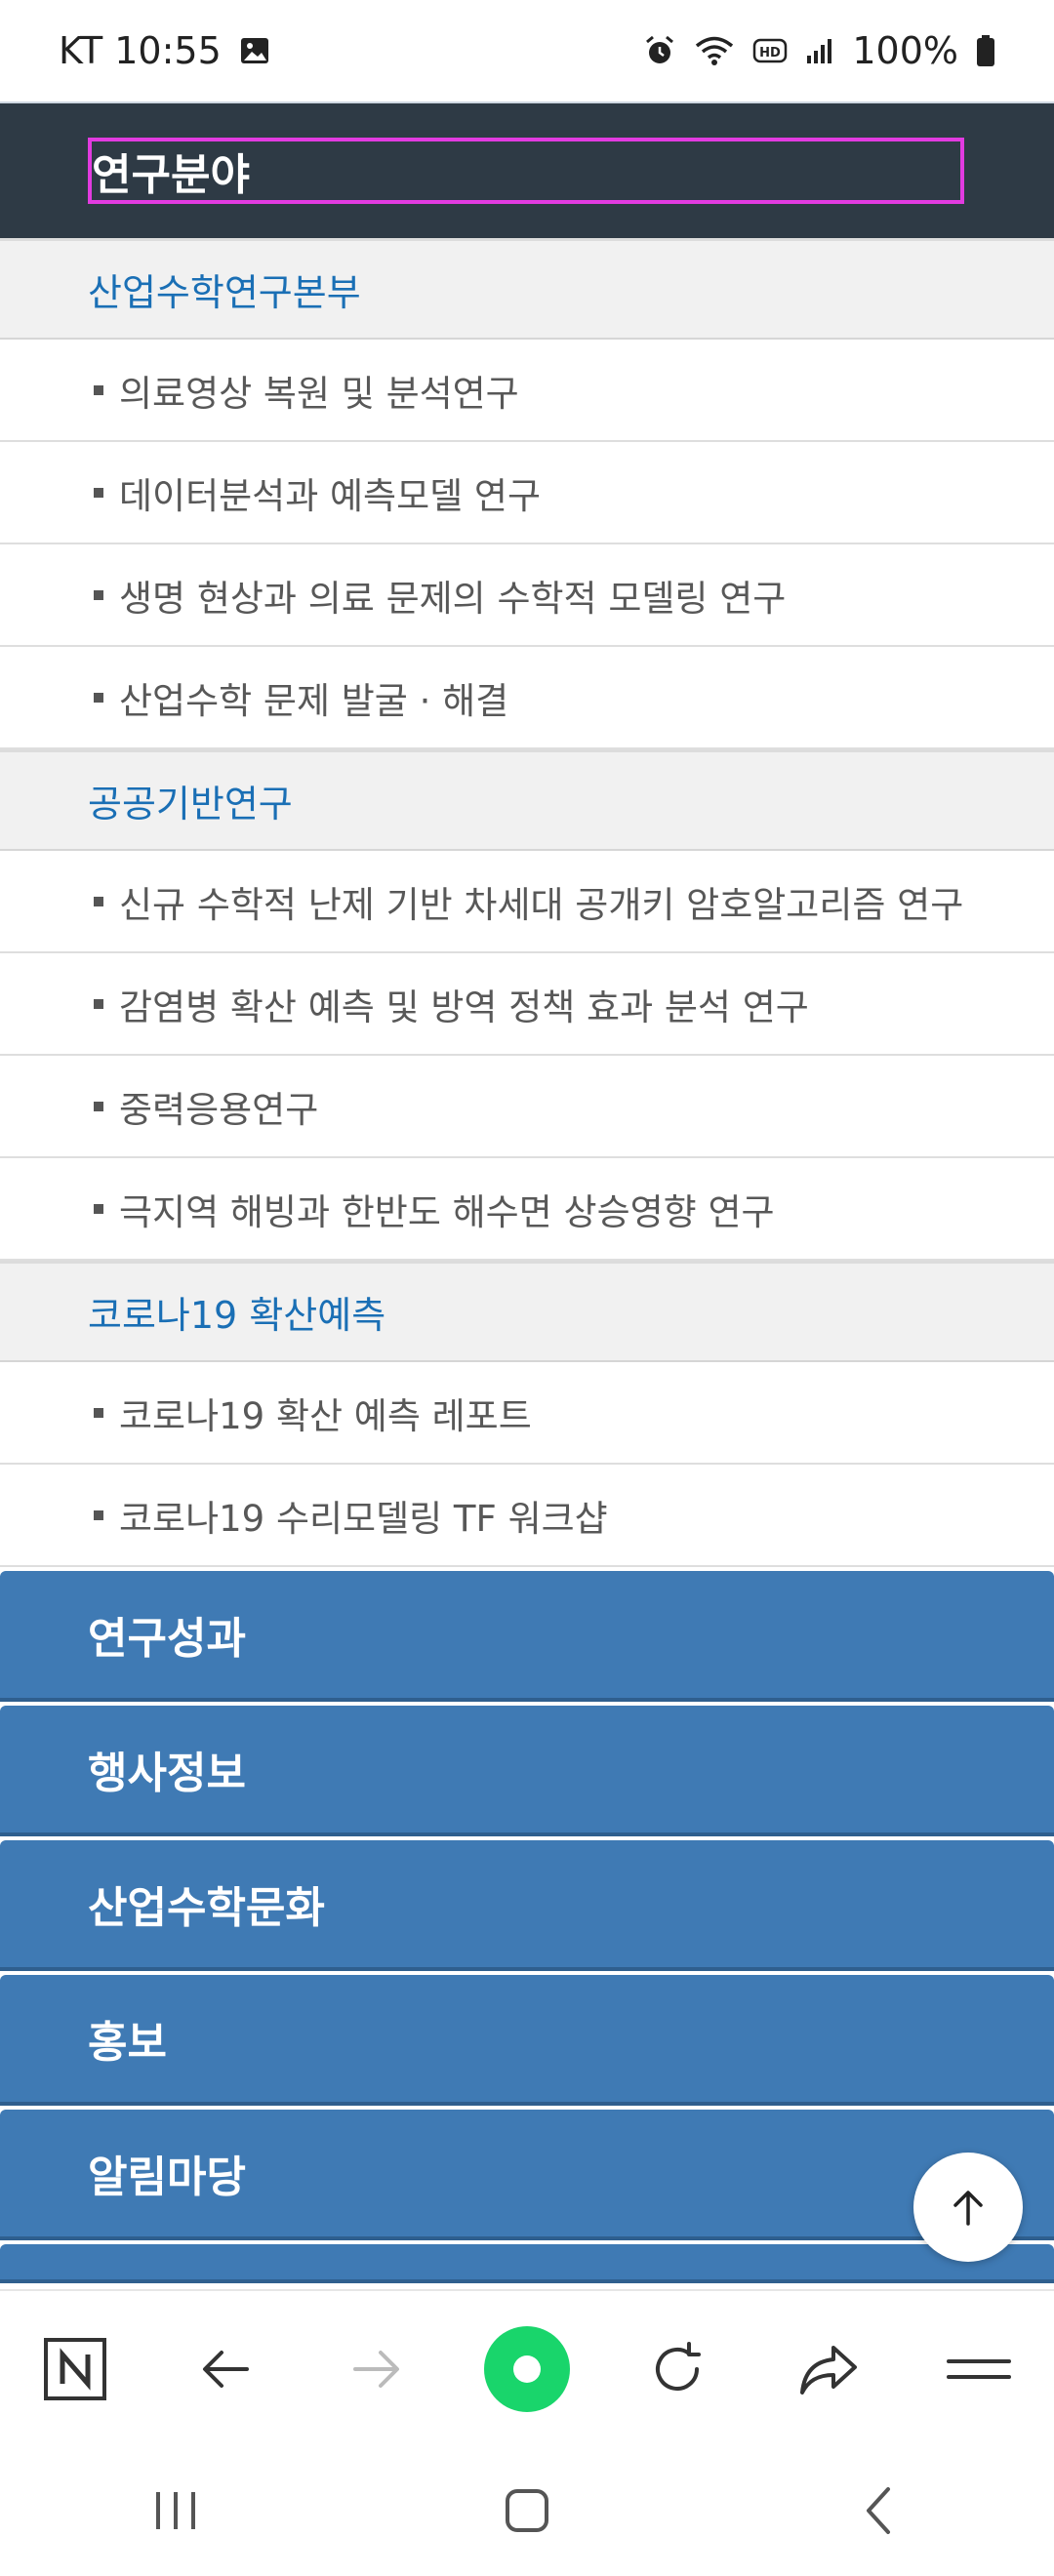  What do you see at coordinates (330, 495) in the screenshot?
I see `list-item-label: 데이터분석과 예측모델 연구` at bounding box center [330, 495].